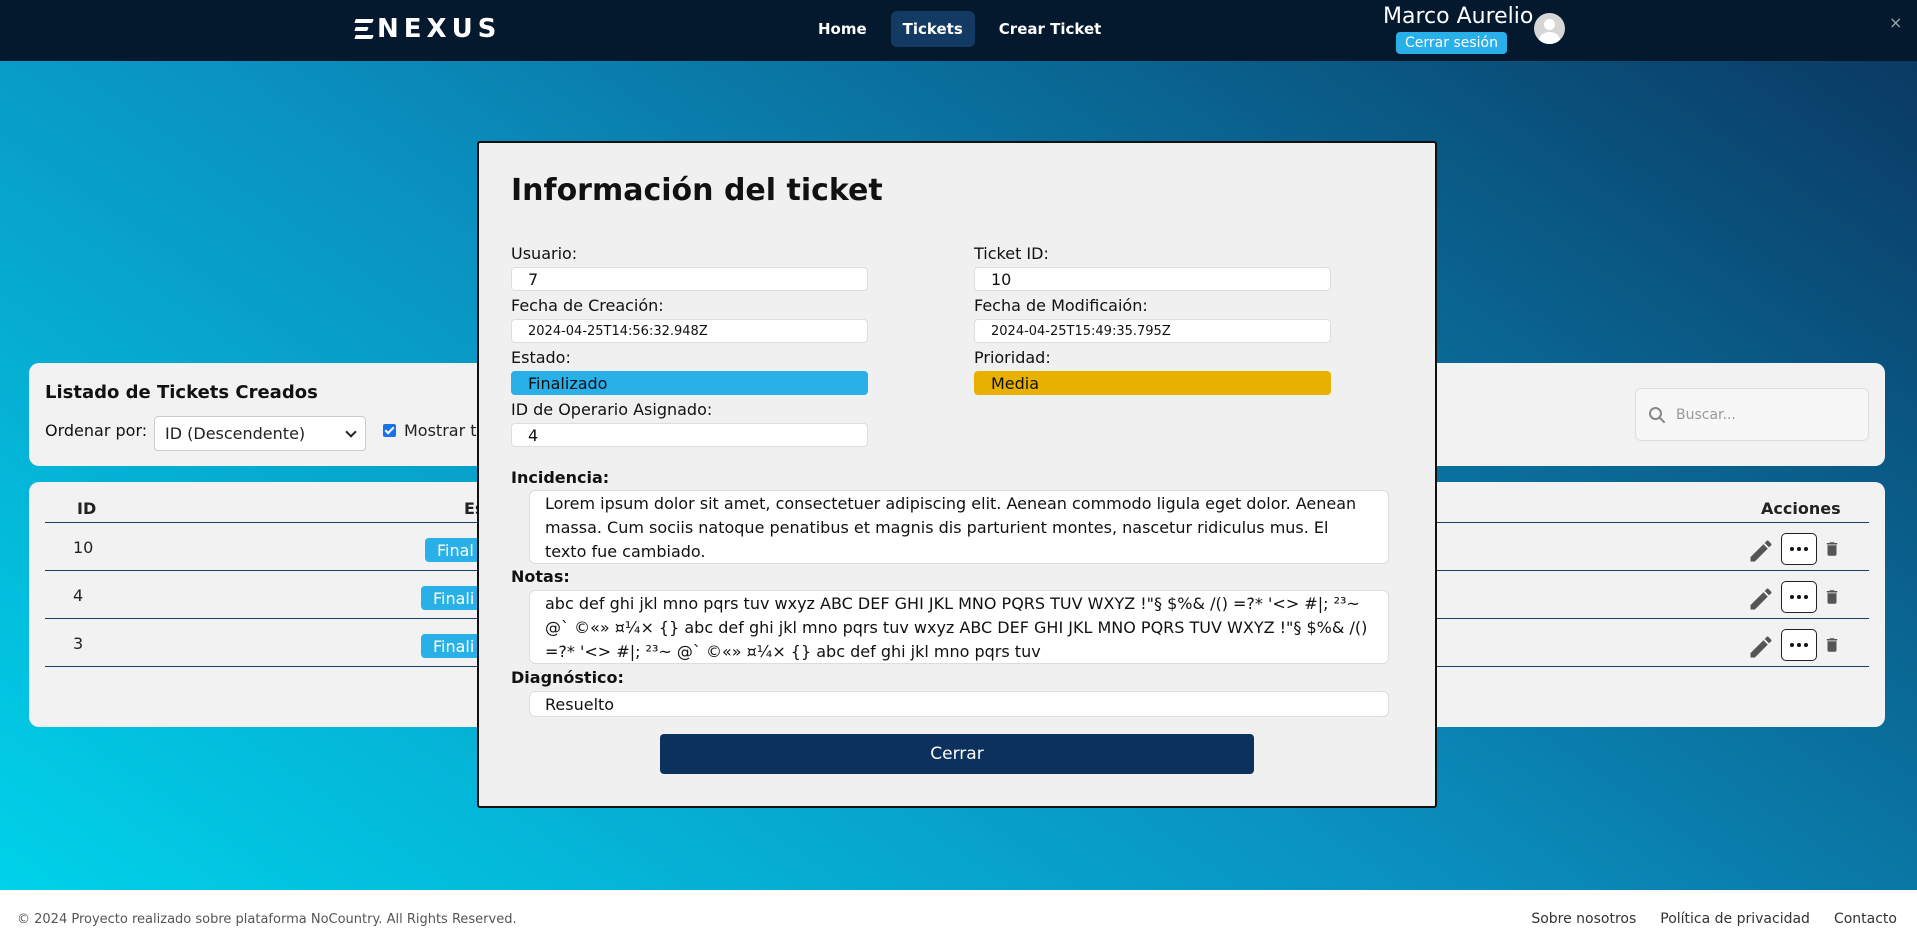  I want to click on avatar-head-icon, so click(1549, 24).